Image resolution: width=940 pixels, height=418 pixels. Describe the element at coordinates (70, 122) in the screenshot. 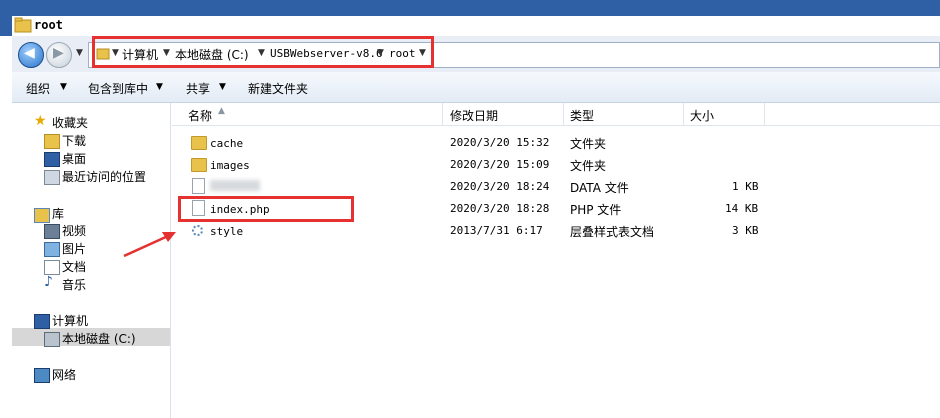

I see `nav-favorites: 收藏夹` at that location.